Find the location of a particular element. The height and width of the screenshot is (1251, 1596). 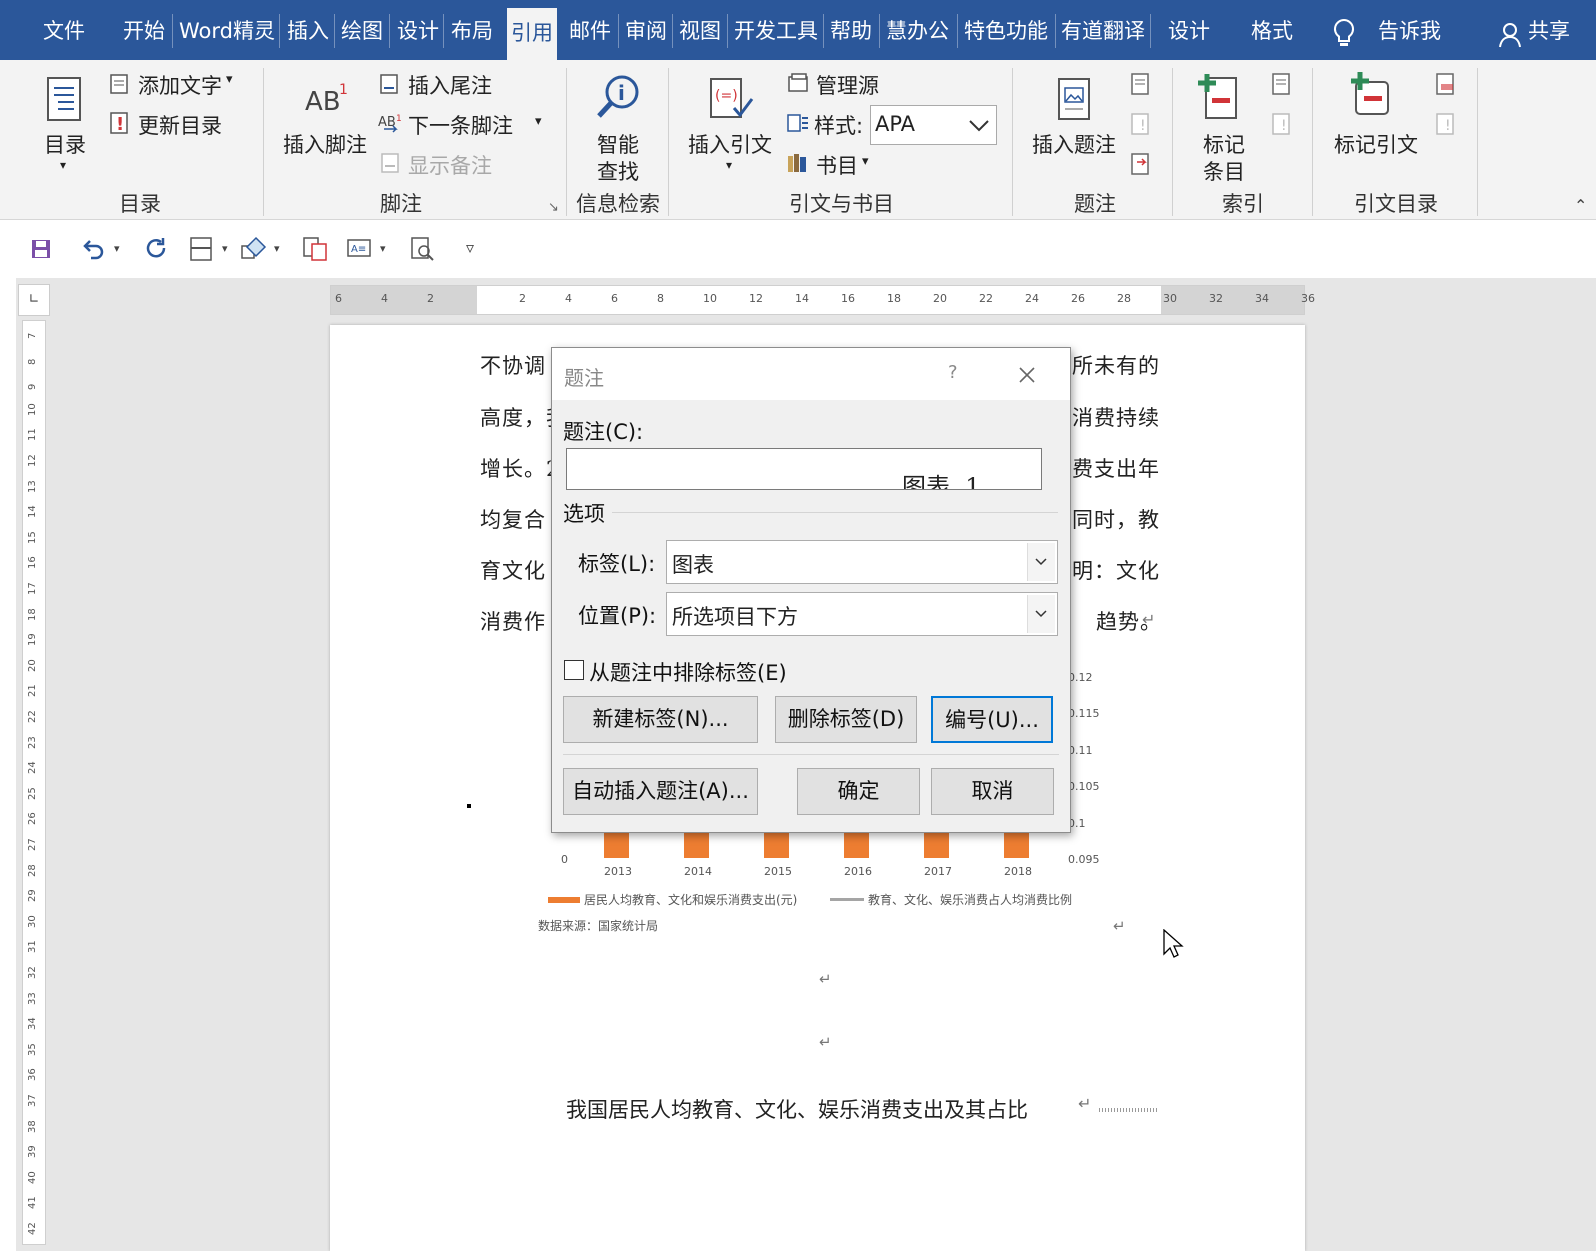

caption-input-value: 图表 1 is located at coordinates (941, 481).